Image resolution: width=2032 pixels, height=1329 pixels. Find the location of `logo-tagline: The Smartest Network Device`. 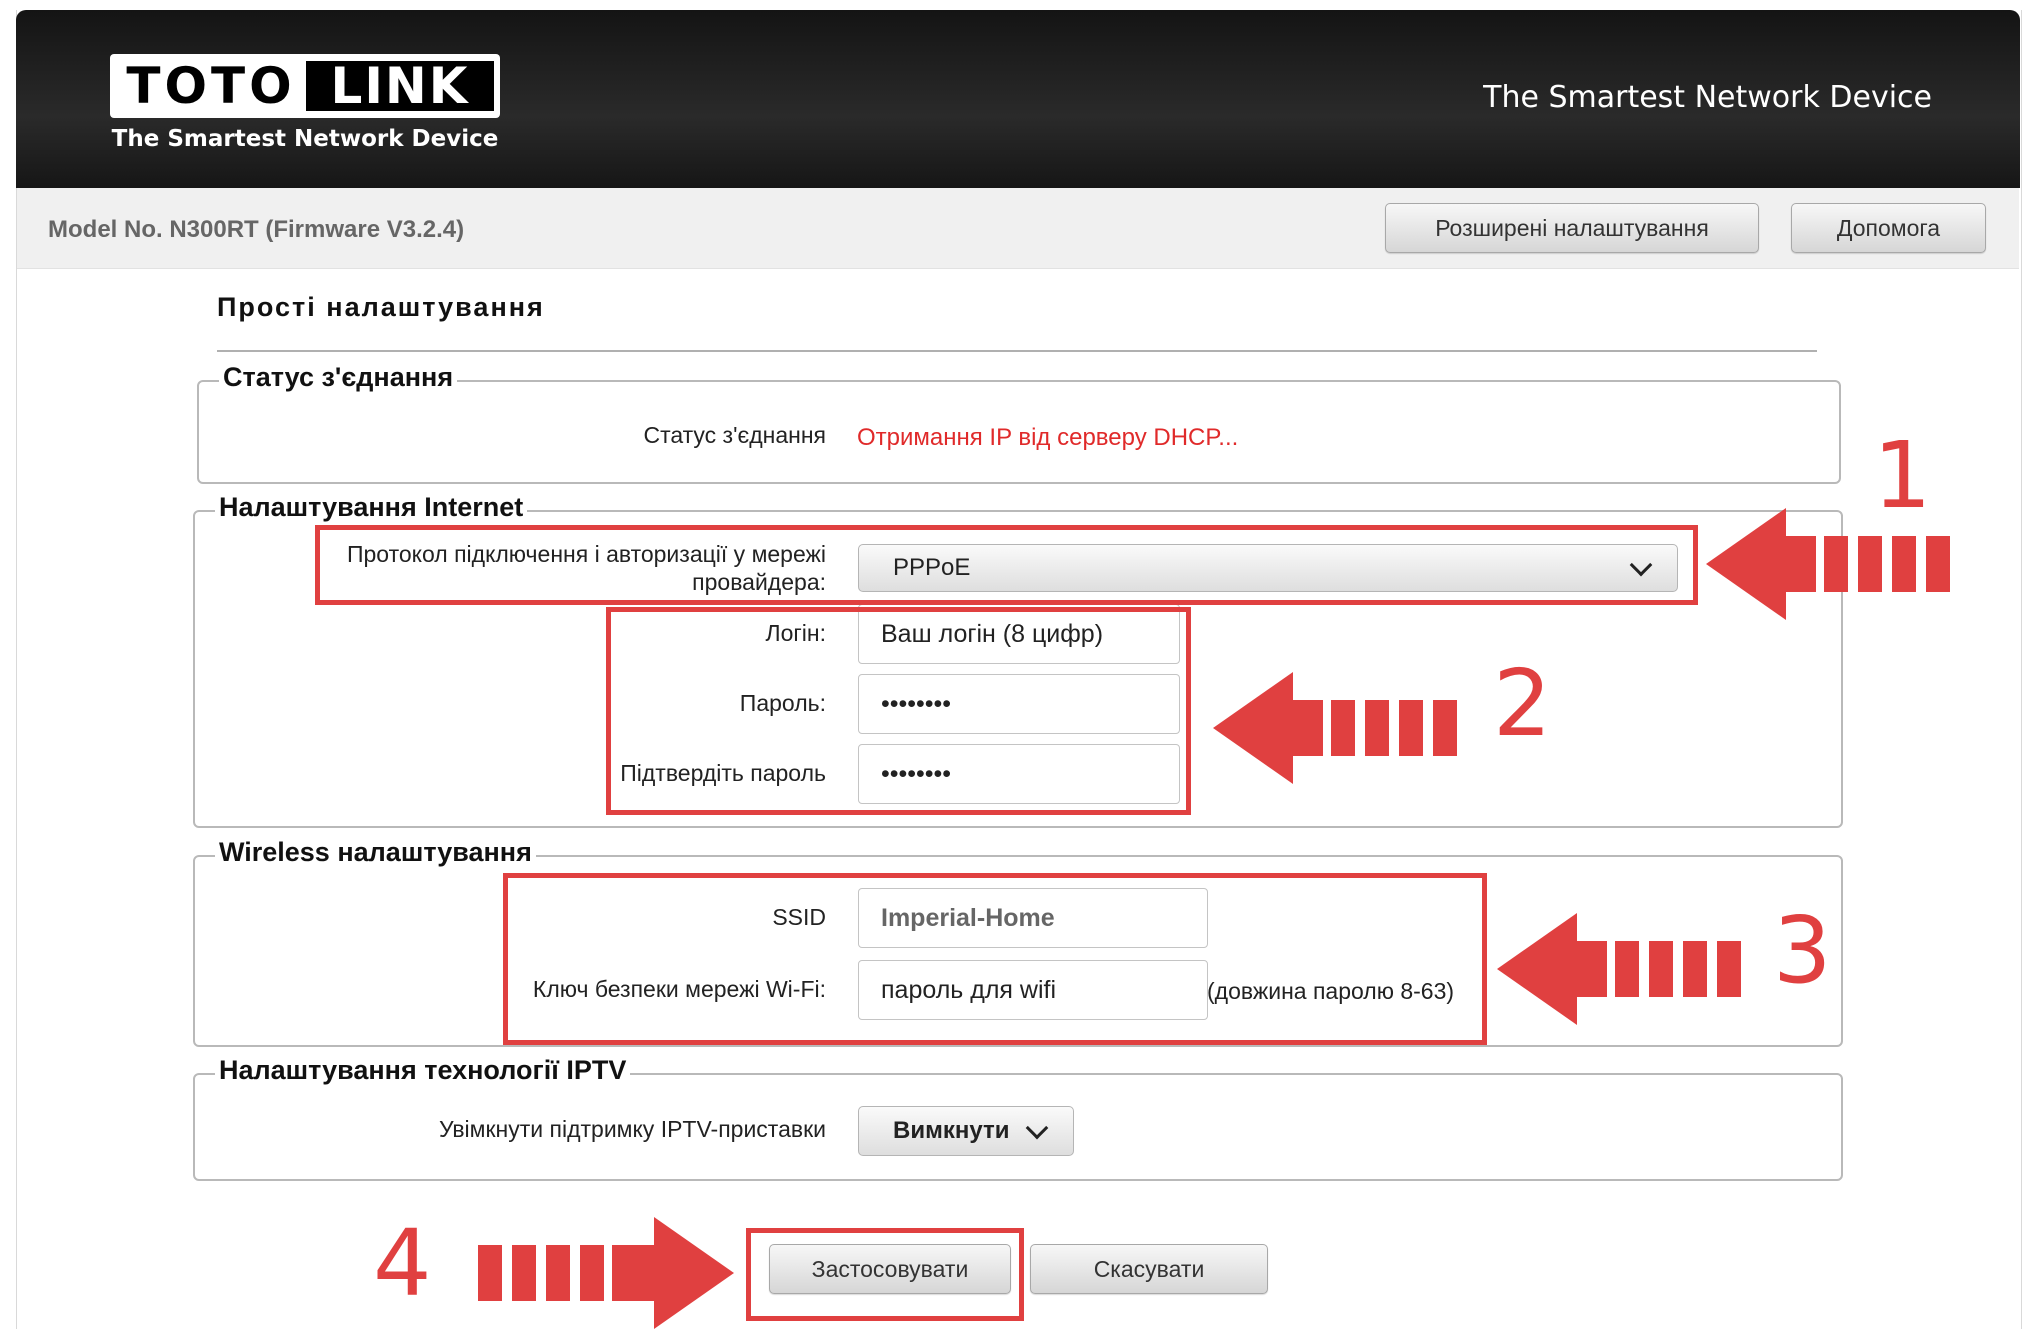

logo-tagline: The Smartest Network Device is located at coordinates (305, 139).